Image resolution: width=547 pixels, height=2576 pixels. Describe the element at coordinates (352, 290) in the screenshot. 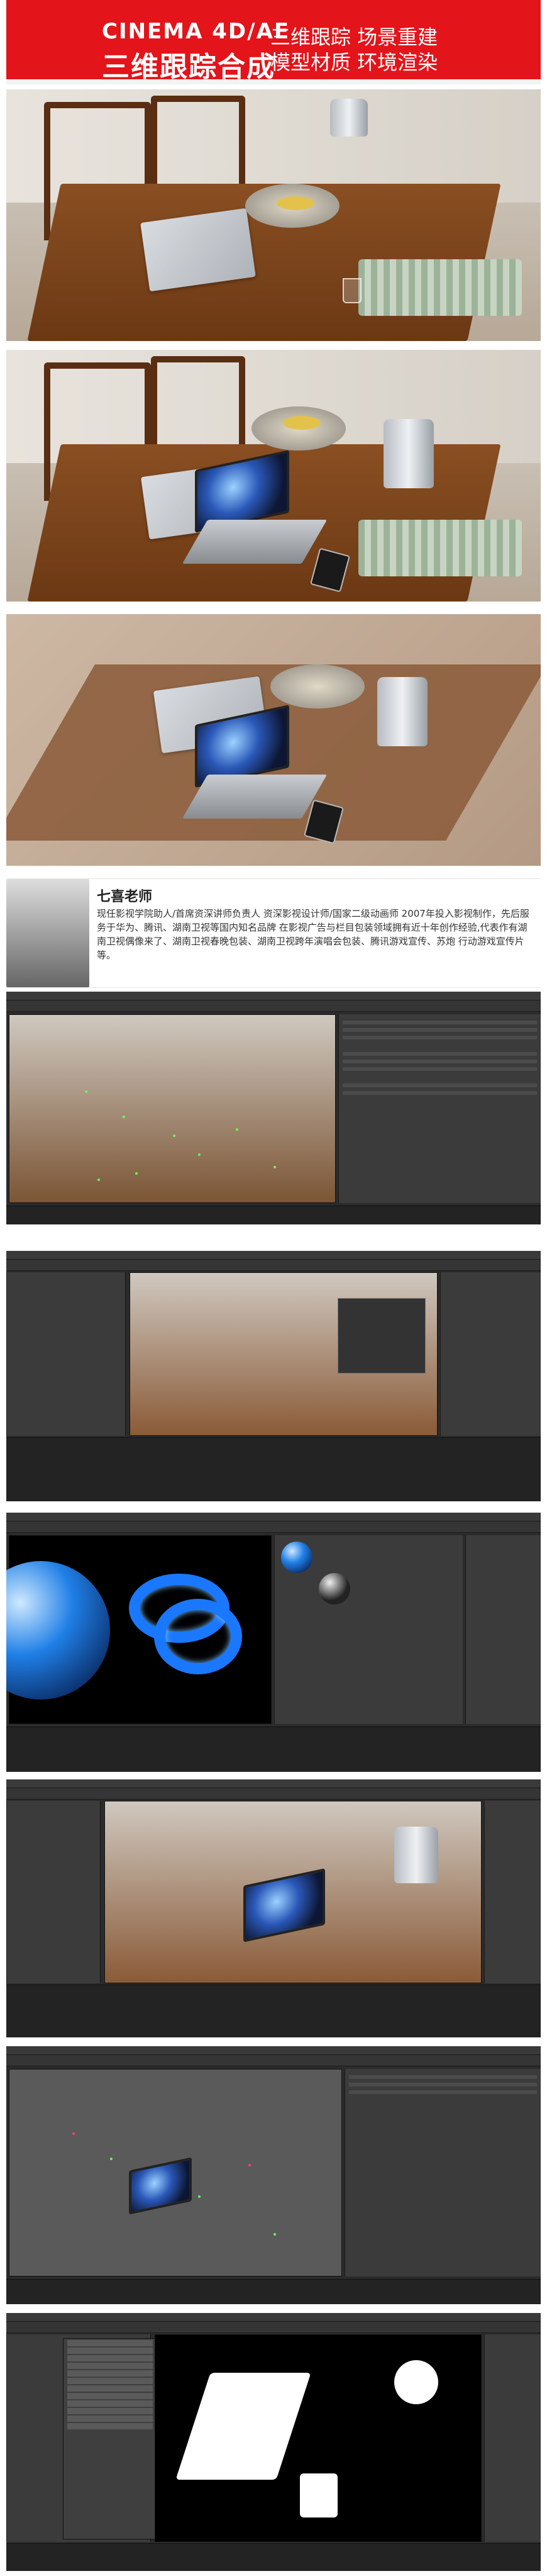

I see `glass` at that location.